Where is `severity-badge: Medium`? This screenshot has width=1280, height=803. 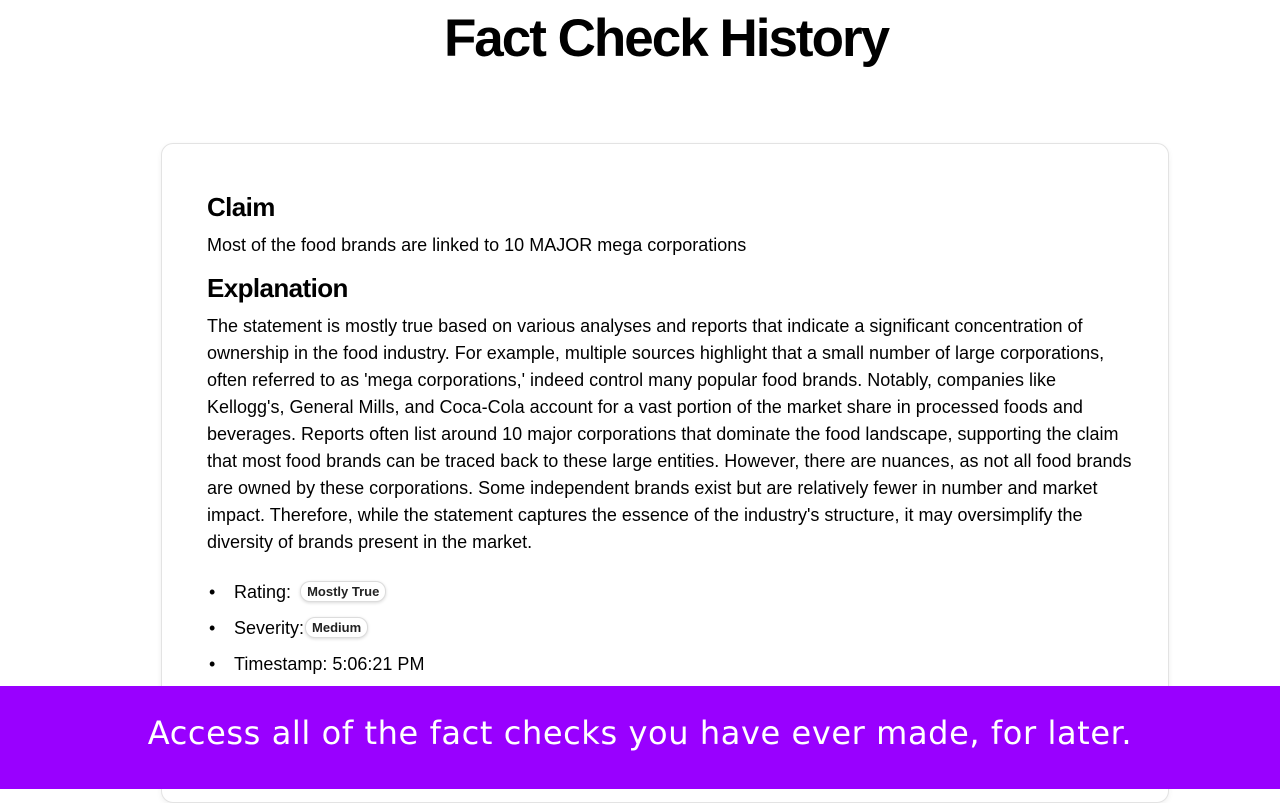 severity-badge: Medium is located at coordinates (337, 627).